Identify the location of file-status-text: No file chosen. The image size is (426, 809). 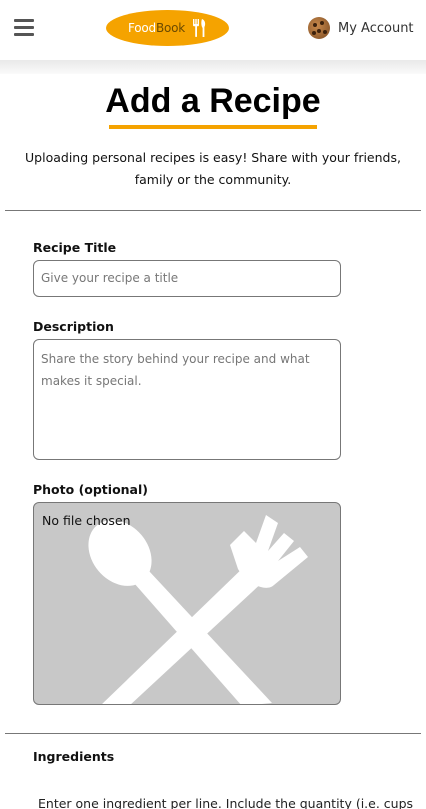
(86, 520).